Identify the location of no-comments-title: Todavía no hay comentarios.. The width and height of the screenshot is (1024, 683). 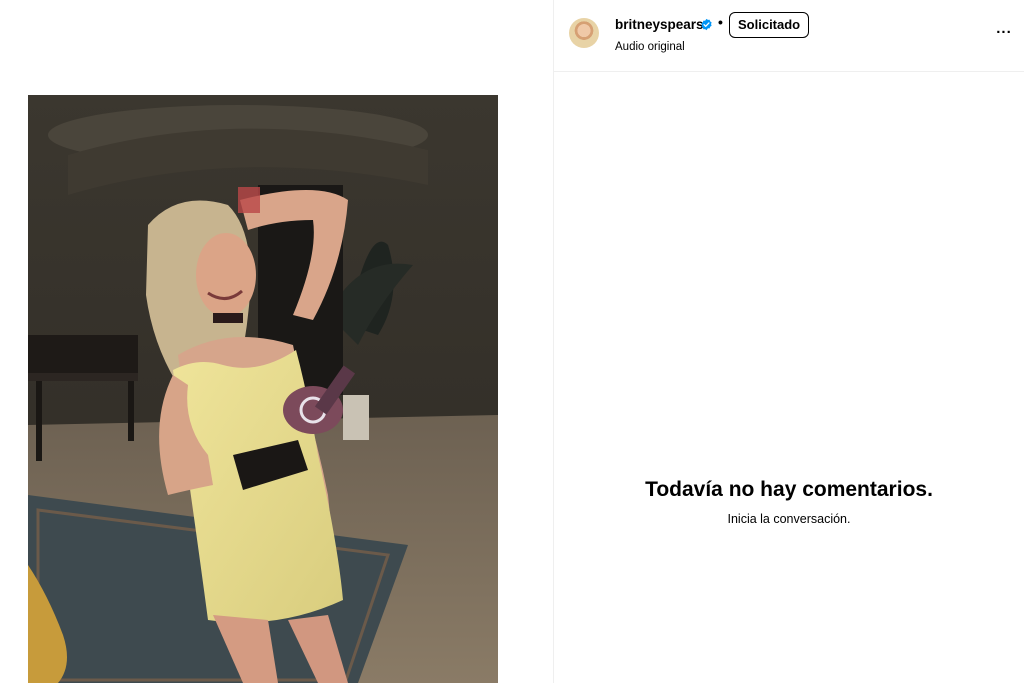
(789, 489).